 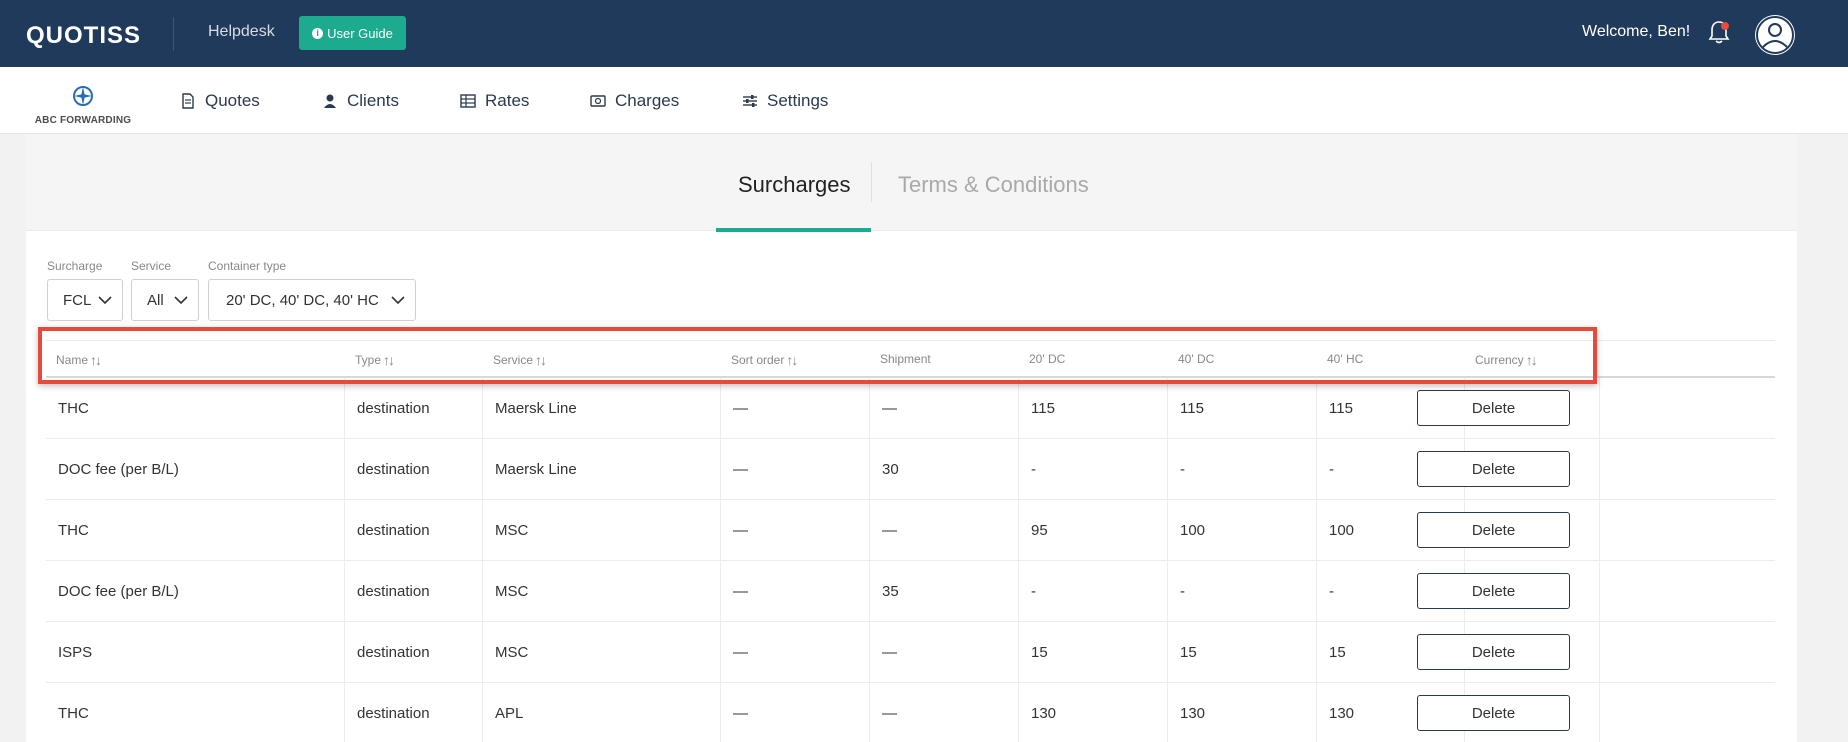 I want to click on cell-20dc: 15, so click(x=1093, y=652).